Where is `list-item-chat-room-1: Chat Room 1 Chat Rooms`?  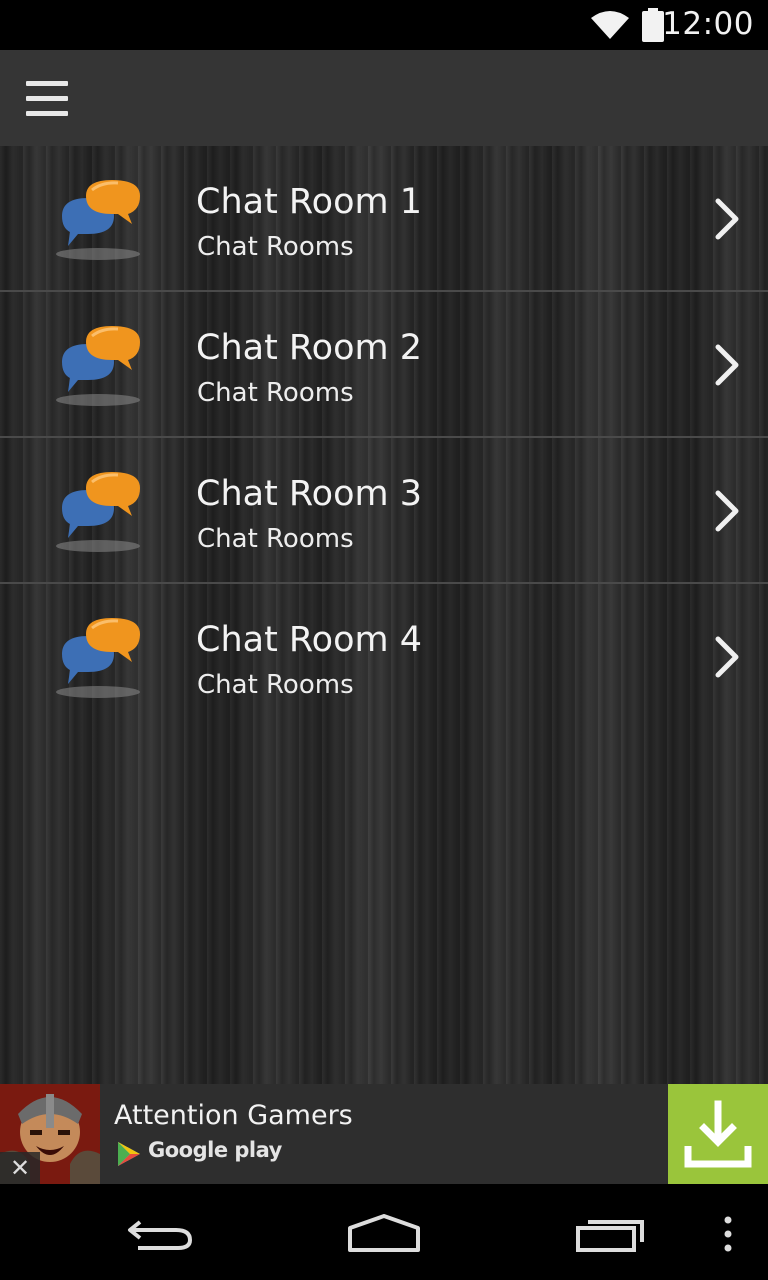 list-item-chat-room-1: Chat Room 1 Chat Rooms is located at coordinates (384, 219).